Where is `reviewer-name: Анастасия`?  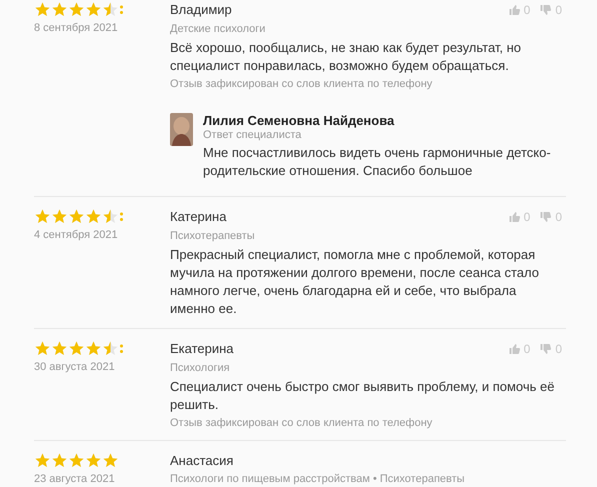
reviewer-name: Анастасия is located at coordinates (202, 460).